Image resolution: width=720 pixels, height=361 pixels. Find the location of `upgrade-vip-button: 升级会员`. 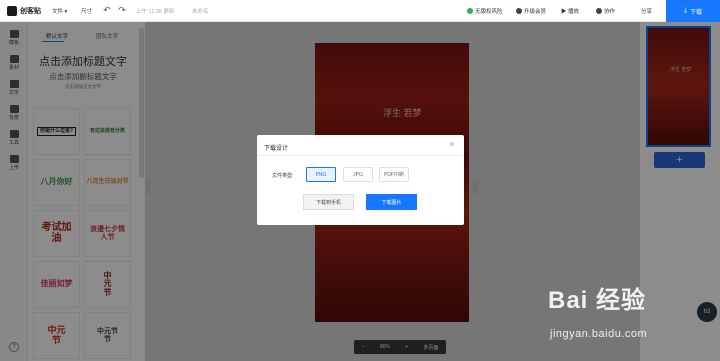

upgrade-vip-button: 升级会员 is located at coordinates (531, 11).